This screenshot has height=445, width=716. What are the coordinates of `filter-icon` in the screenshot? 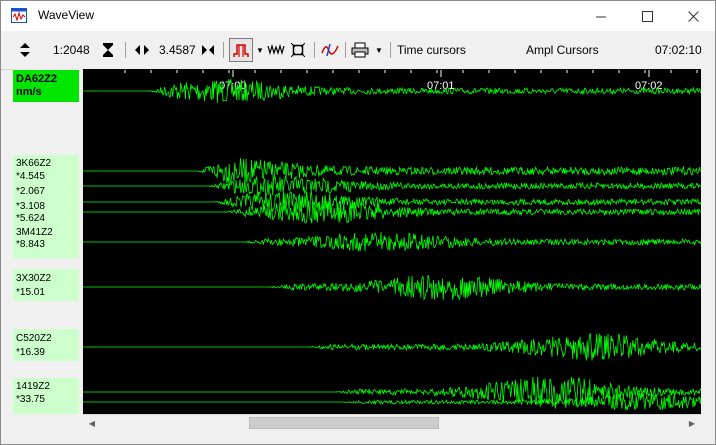 It's located at (241, 50).